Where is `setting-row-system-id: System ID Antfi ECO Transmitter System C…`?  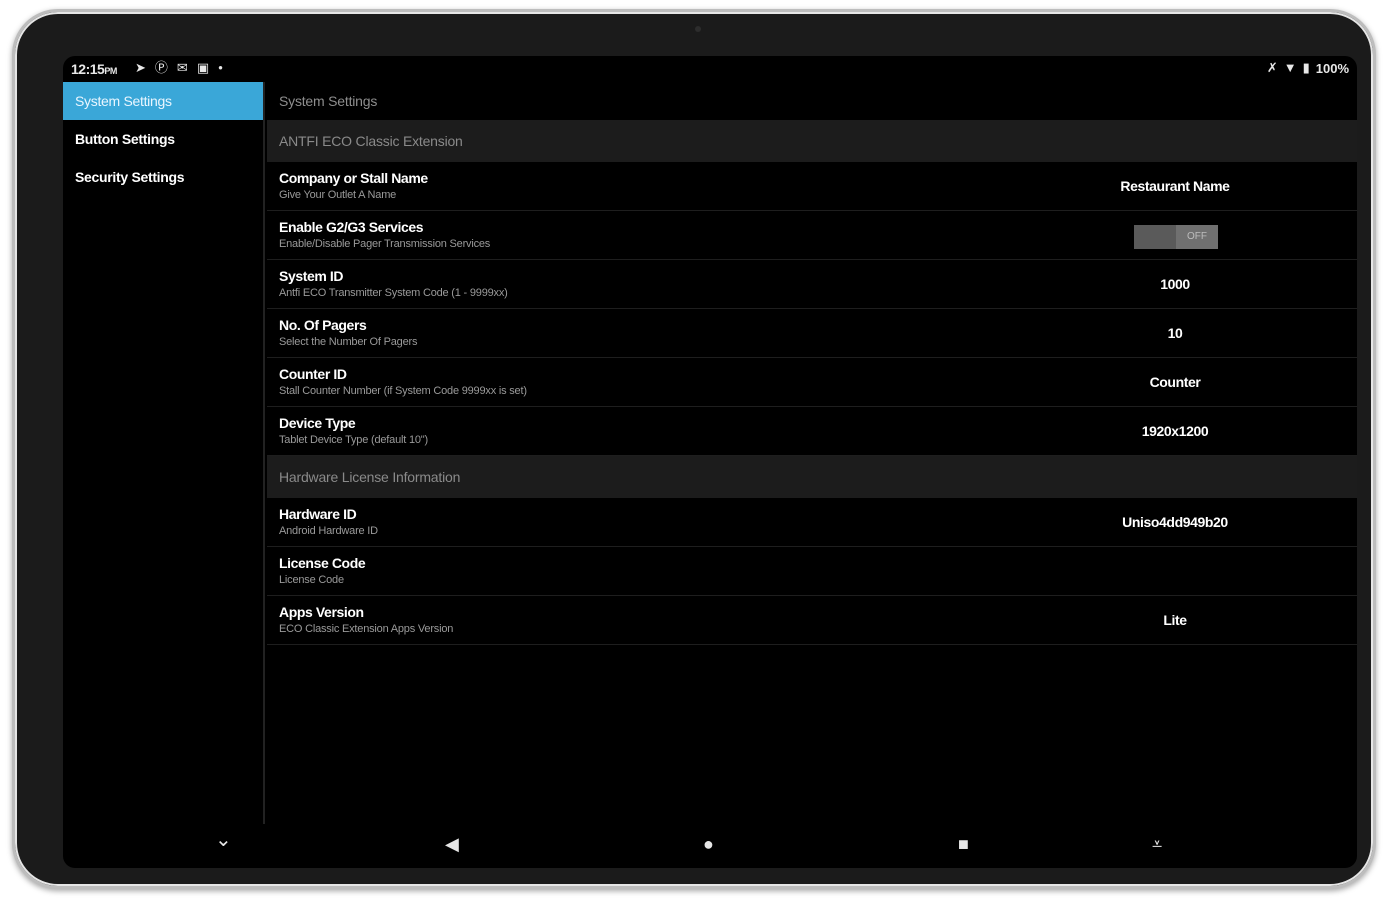
setting-row-system-id: System ID Antfi ECO Transmitter System C… is located at coordinates (812, 284).